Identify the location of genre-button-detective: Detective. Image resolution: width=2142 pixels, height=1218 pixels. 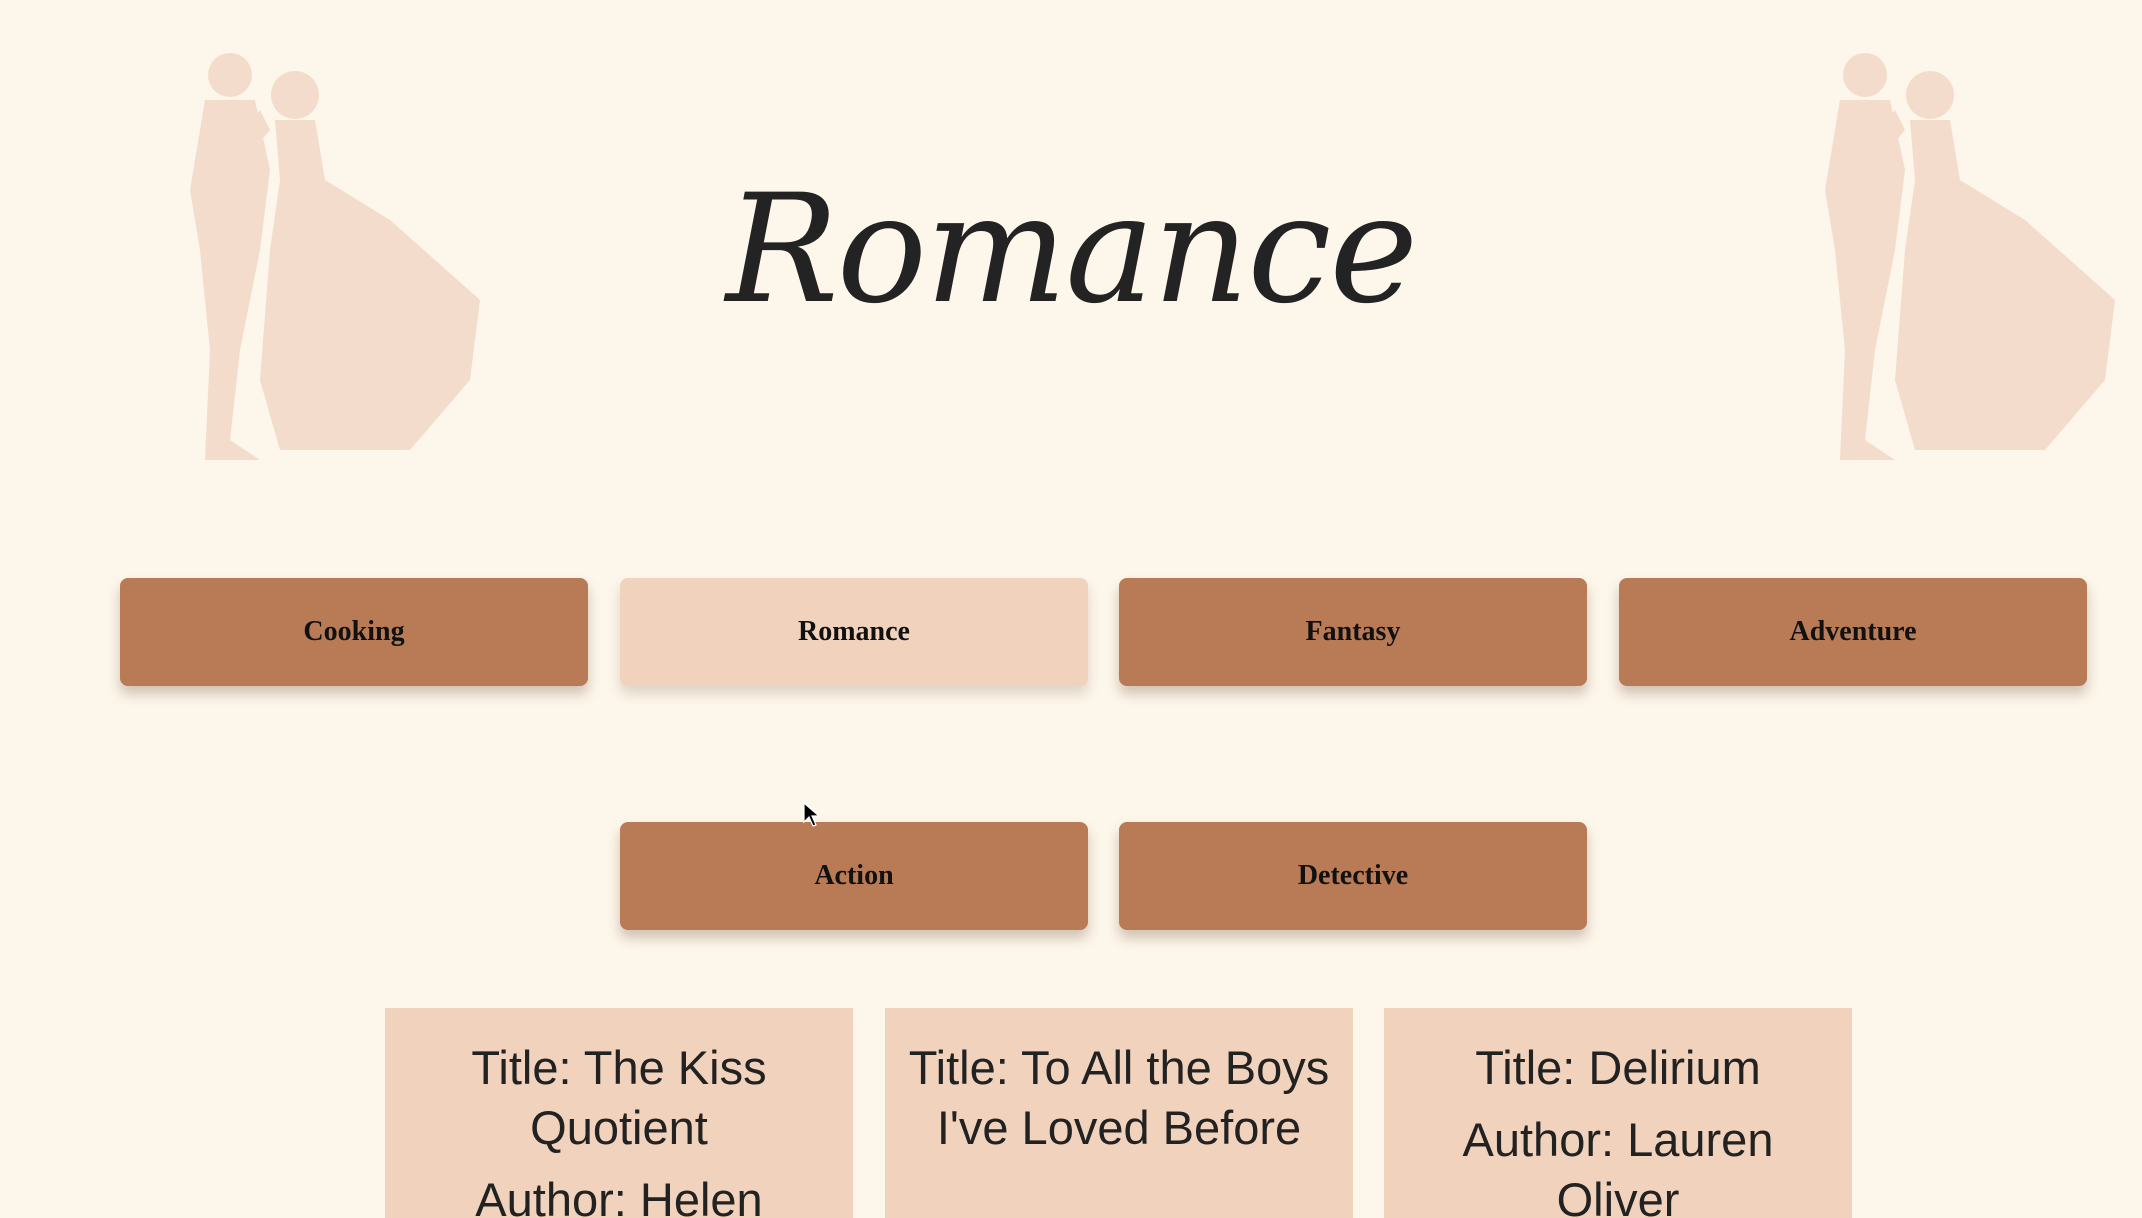
(1353, 876).